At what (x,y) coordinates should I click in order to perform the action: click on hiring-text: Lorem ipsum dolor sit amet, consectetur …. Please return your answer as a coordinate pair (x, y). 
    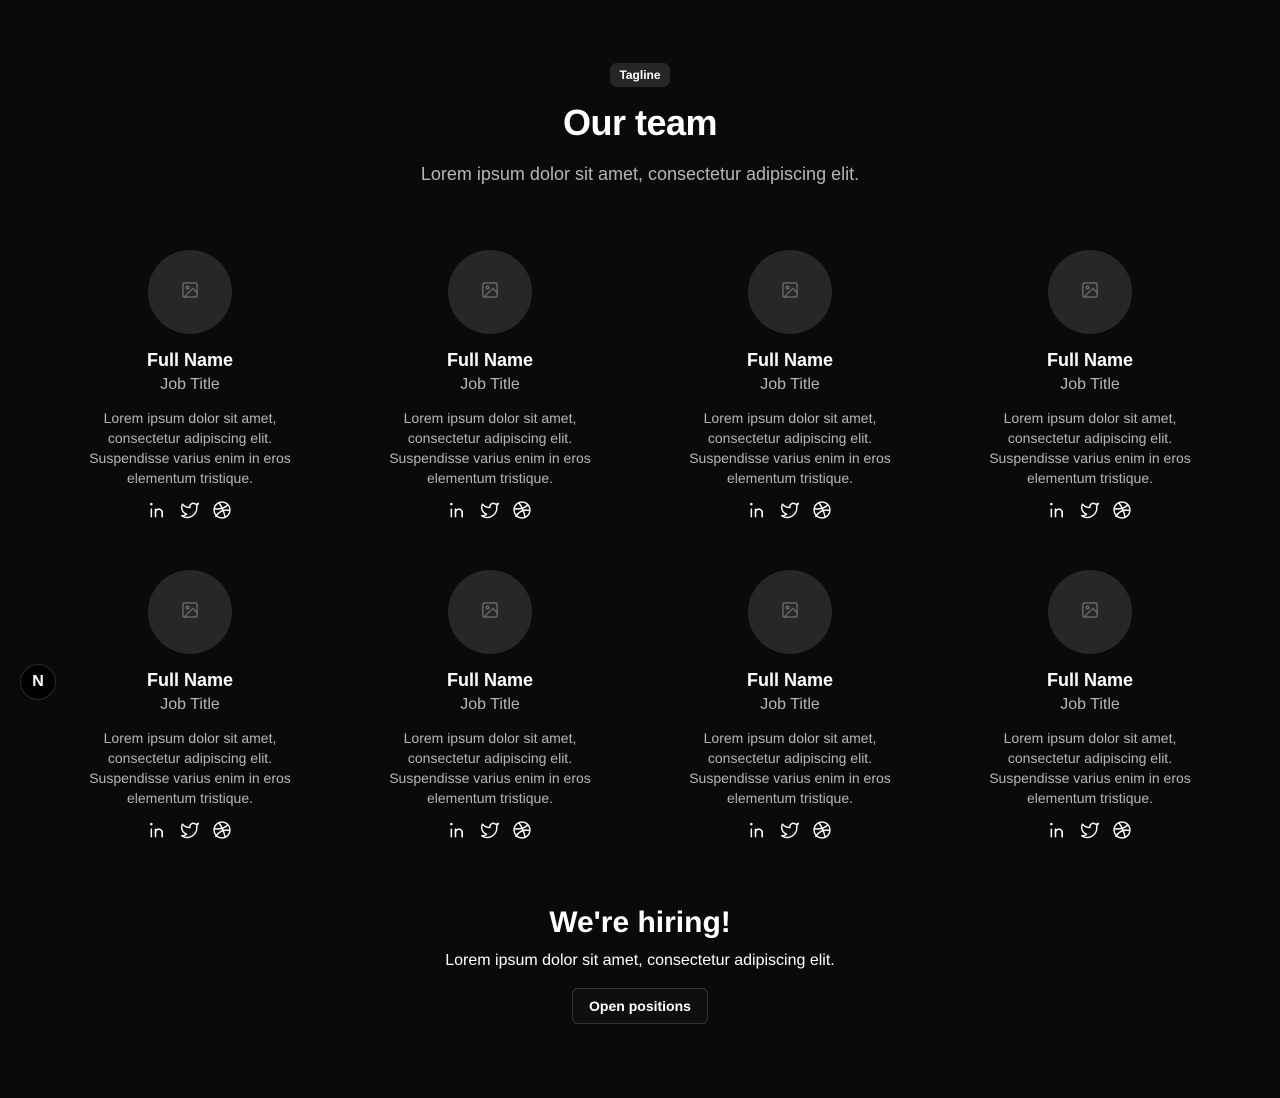
    Looking at the image, I should click on (640, 960).